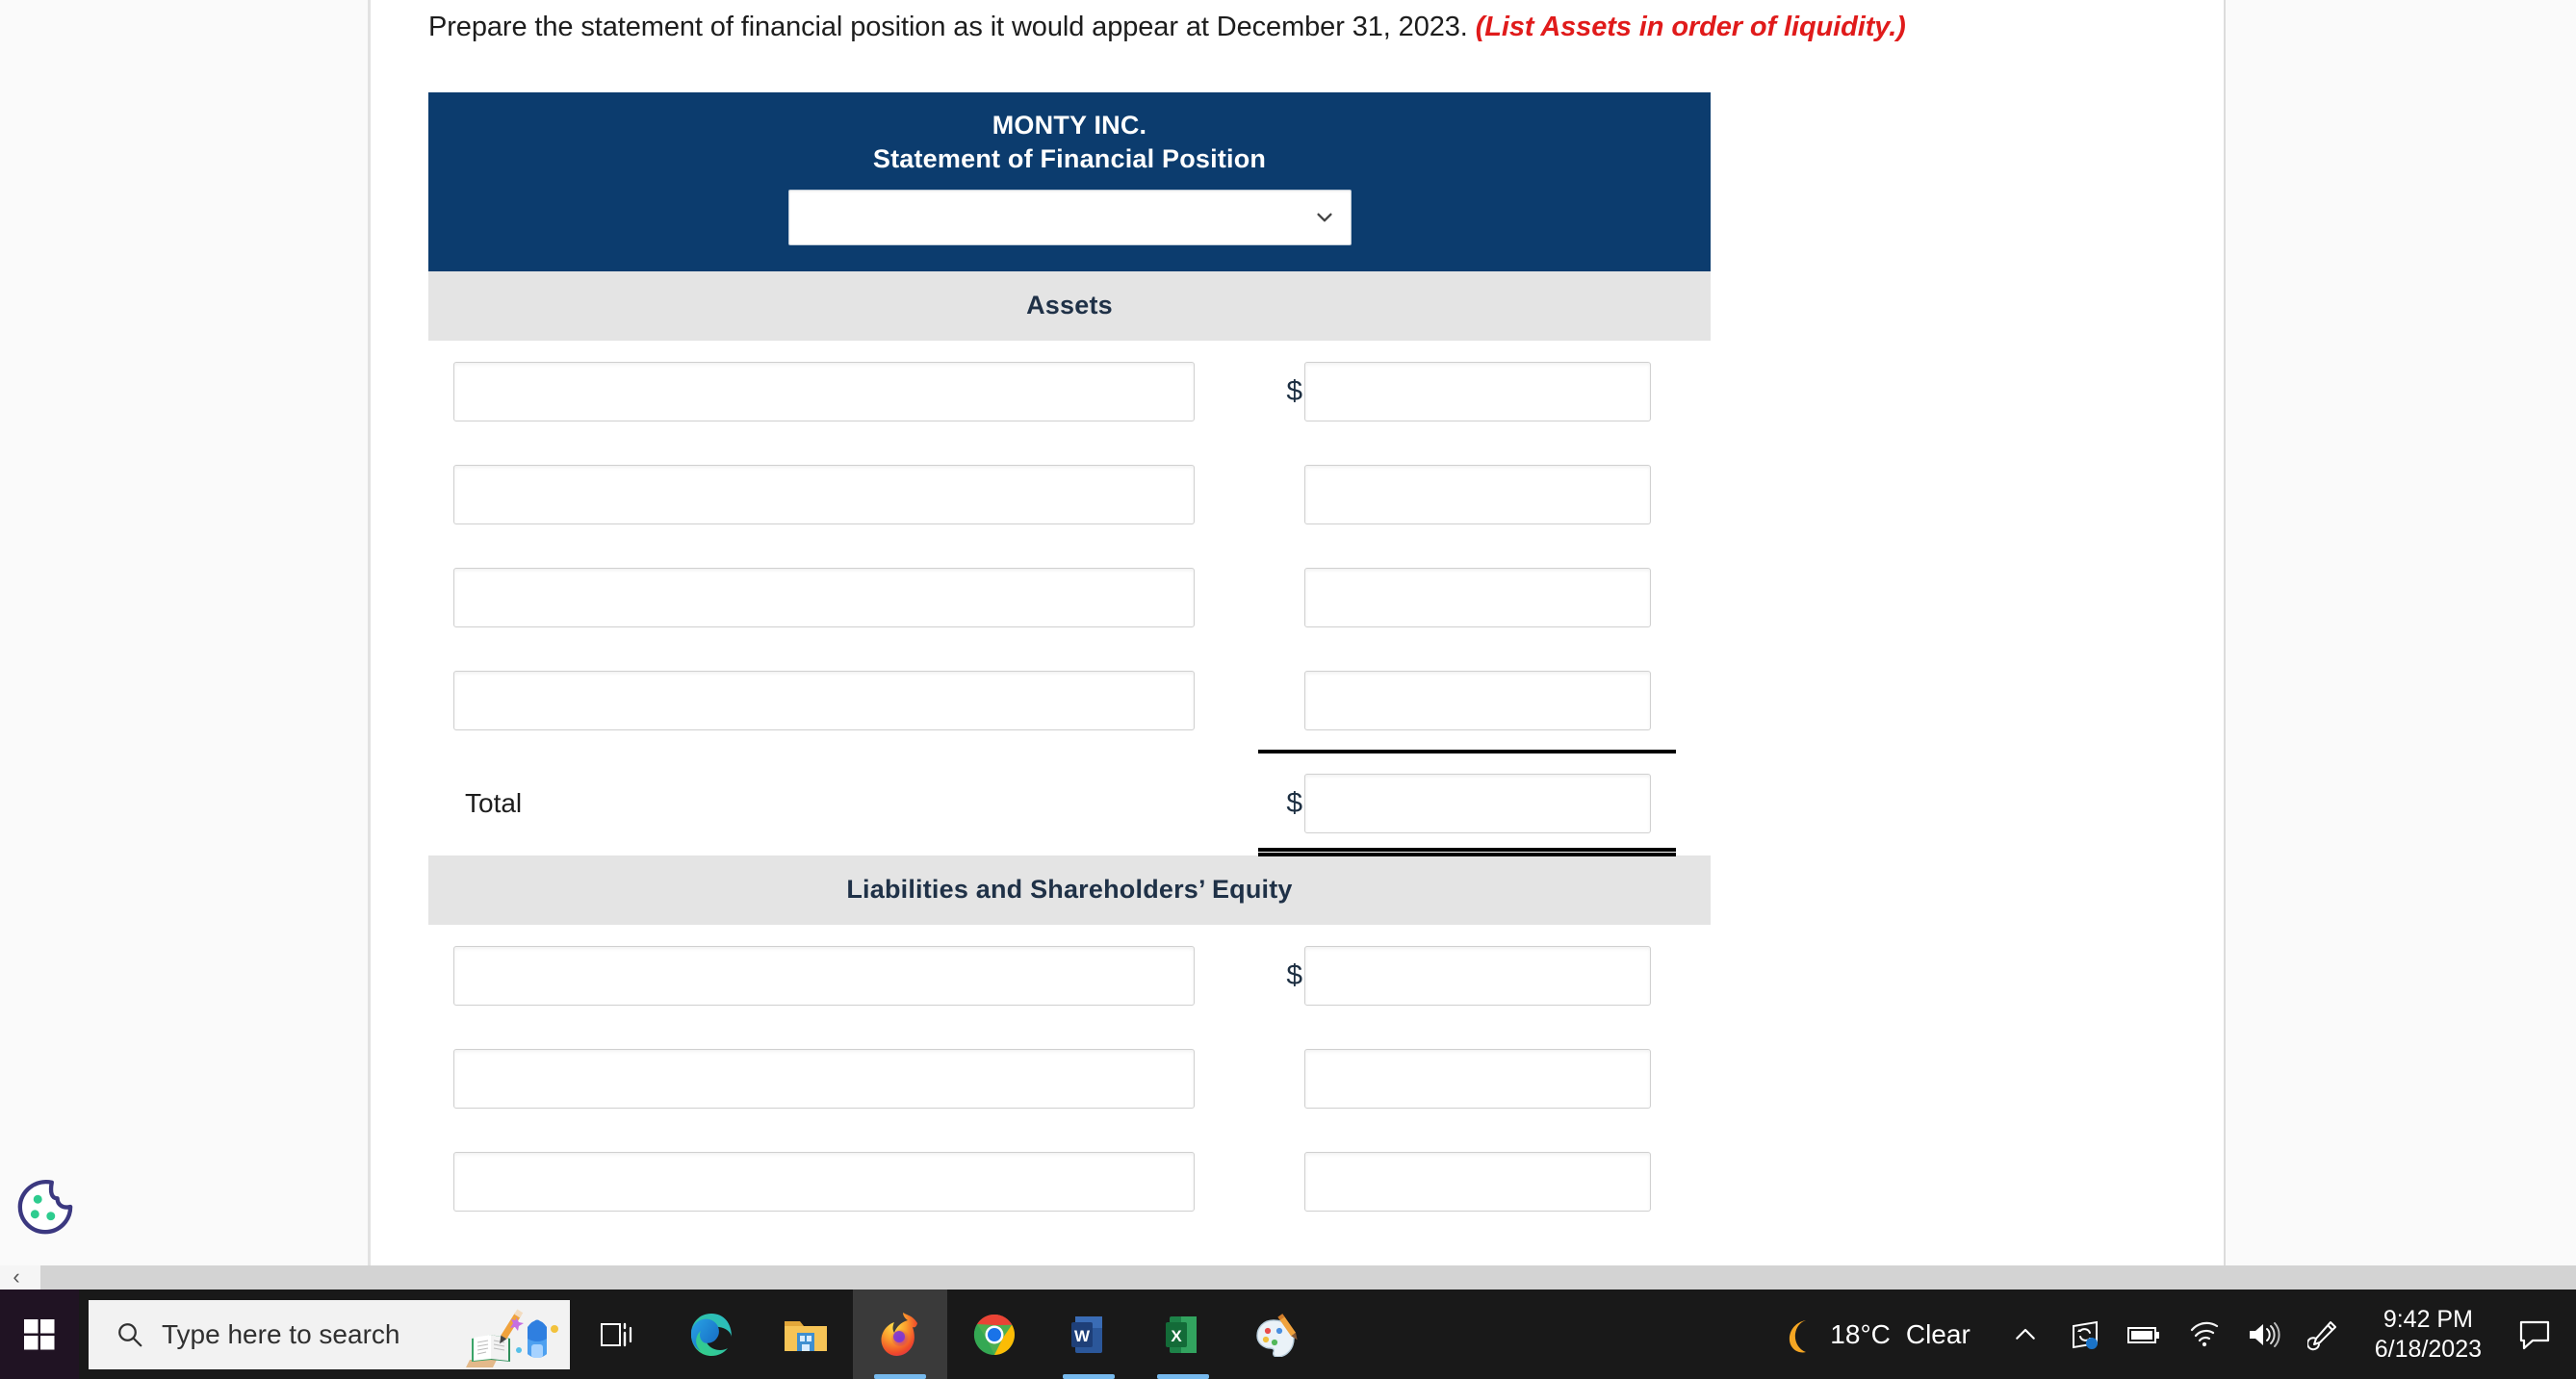  Describe the element at coordinates (494, 802) in the screenshot. I see `assets-total-label: Total` at that location.